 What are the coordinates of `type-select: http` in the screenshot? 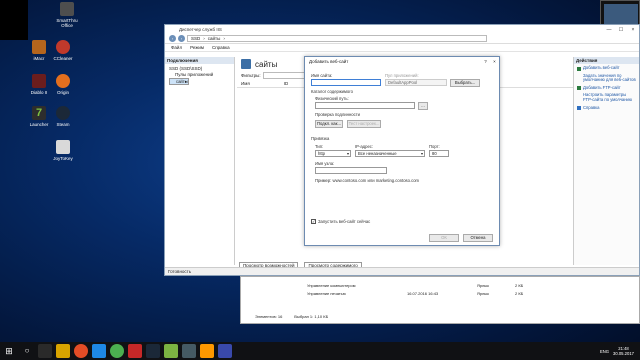 It's located at (333, 153).